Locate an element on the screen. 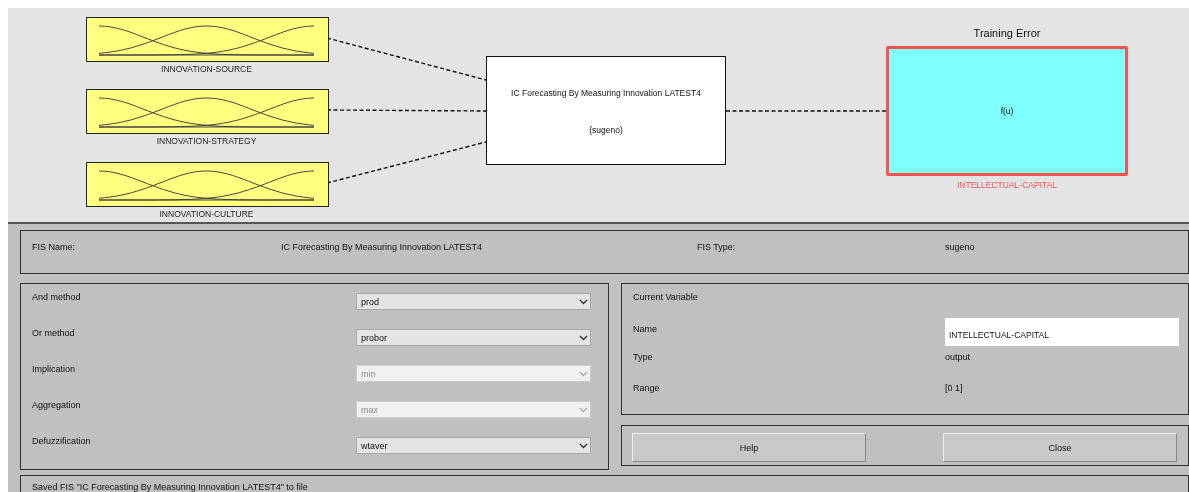 The height and width of the screenshot is (492, 1189). input-variable-label: INNOVATION-CULTURE is located at coordinates (206, 214).